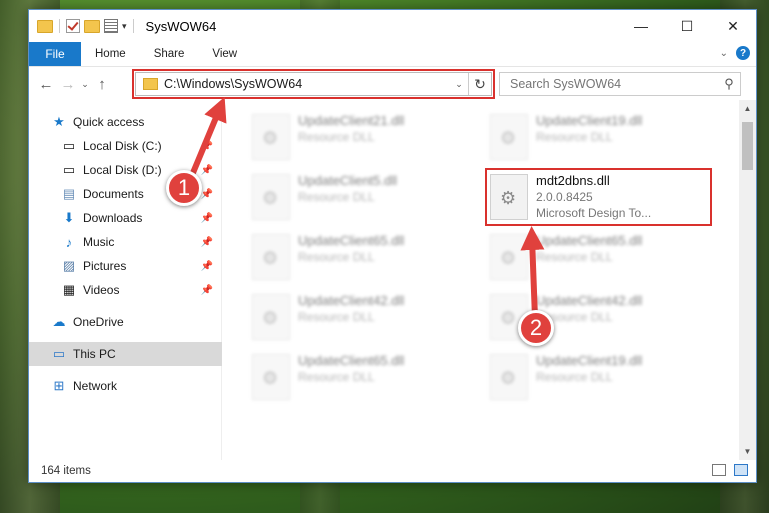  What do you see at coordinates (351, 120) in the screenshot?
I see `file-name: UpdateClient21.dll` at bounding box center [351, 120].